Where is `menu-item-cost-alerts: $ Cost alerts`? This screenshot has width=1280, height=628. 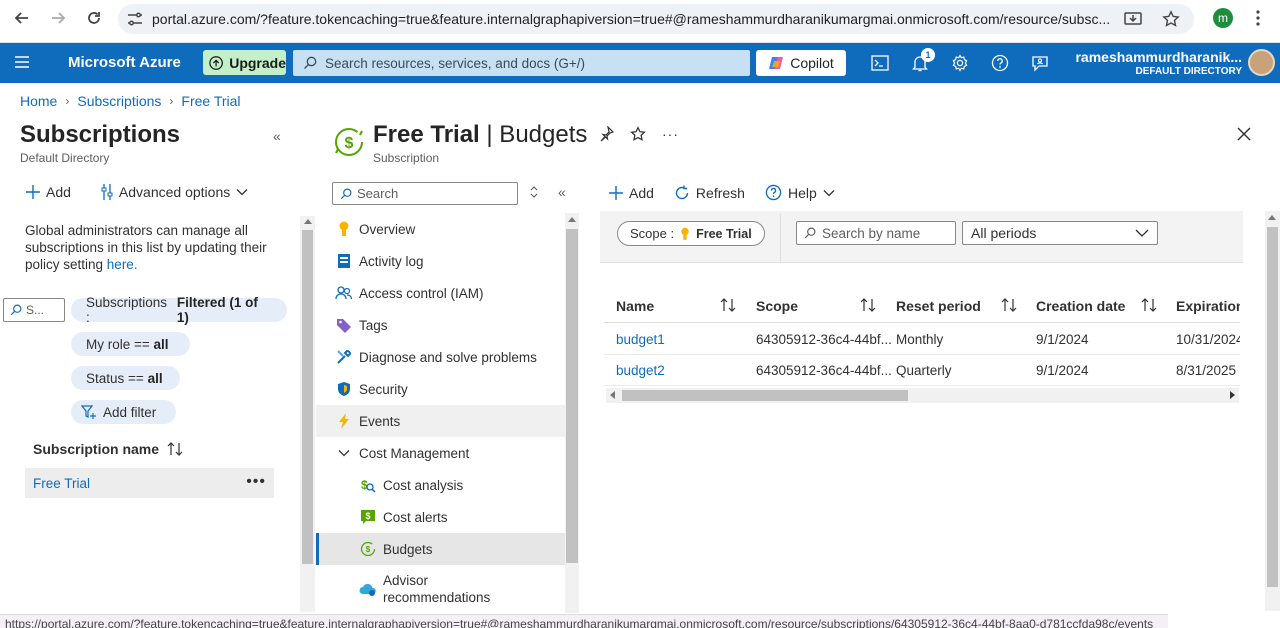
menu-item-cost-alerts: $ Cost alerts is located at coordinates (440, 517).